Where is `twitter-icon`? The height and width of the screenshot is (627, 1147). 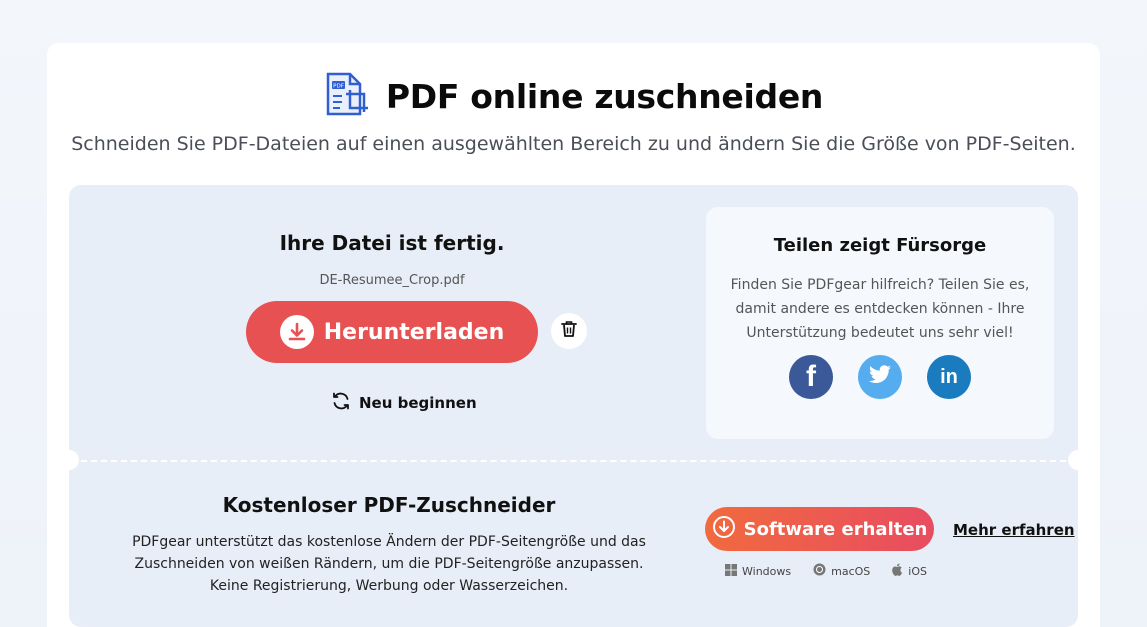
twitter-icon is located at coordinates (880, 377).